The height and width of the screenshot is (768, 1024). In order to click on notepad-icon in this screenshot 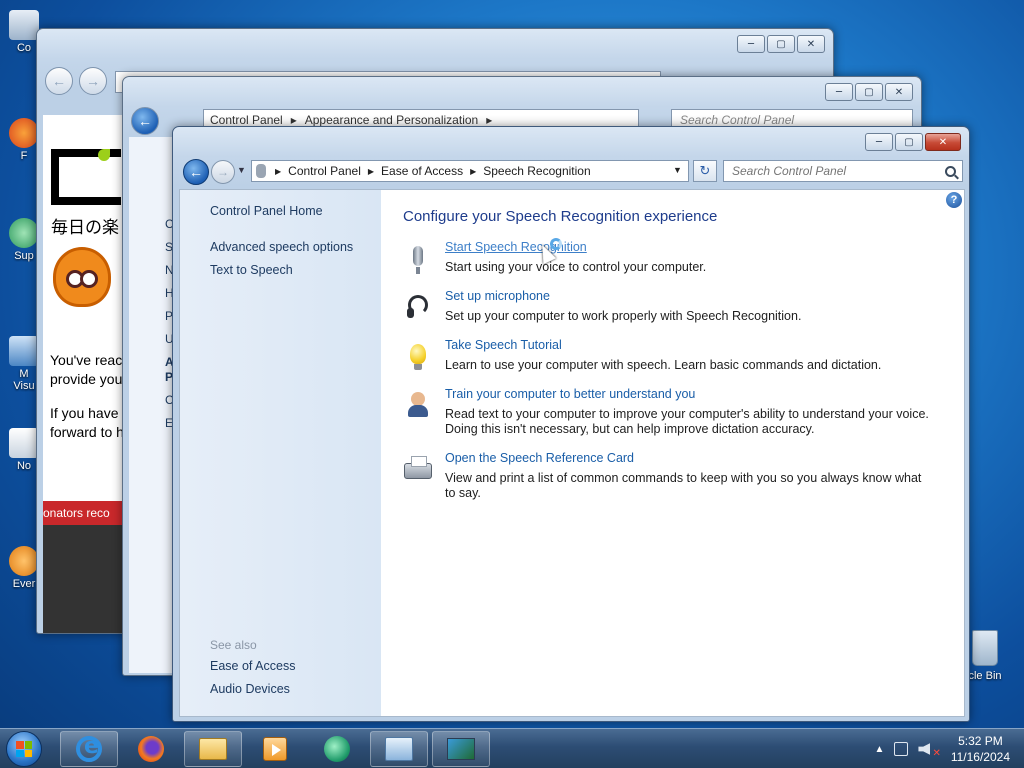, I will do `click(24, 443)`.